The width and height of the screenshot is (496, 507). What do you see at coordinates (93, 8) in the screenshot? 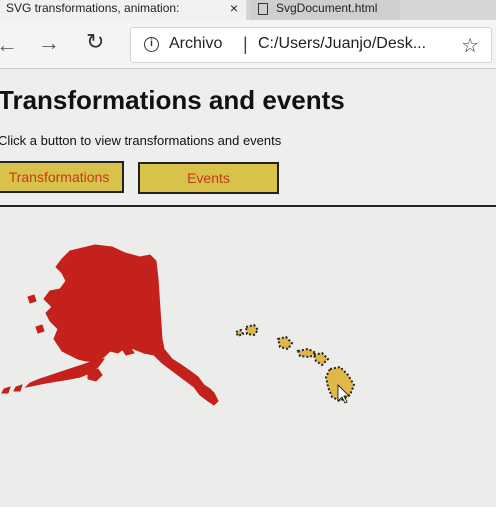
I see `tab-title: SVG transformations, animation:` at bounding box center [93, 8].